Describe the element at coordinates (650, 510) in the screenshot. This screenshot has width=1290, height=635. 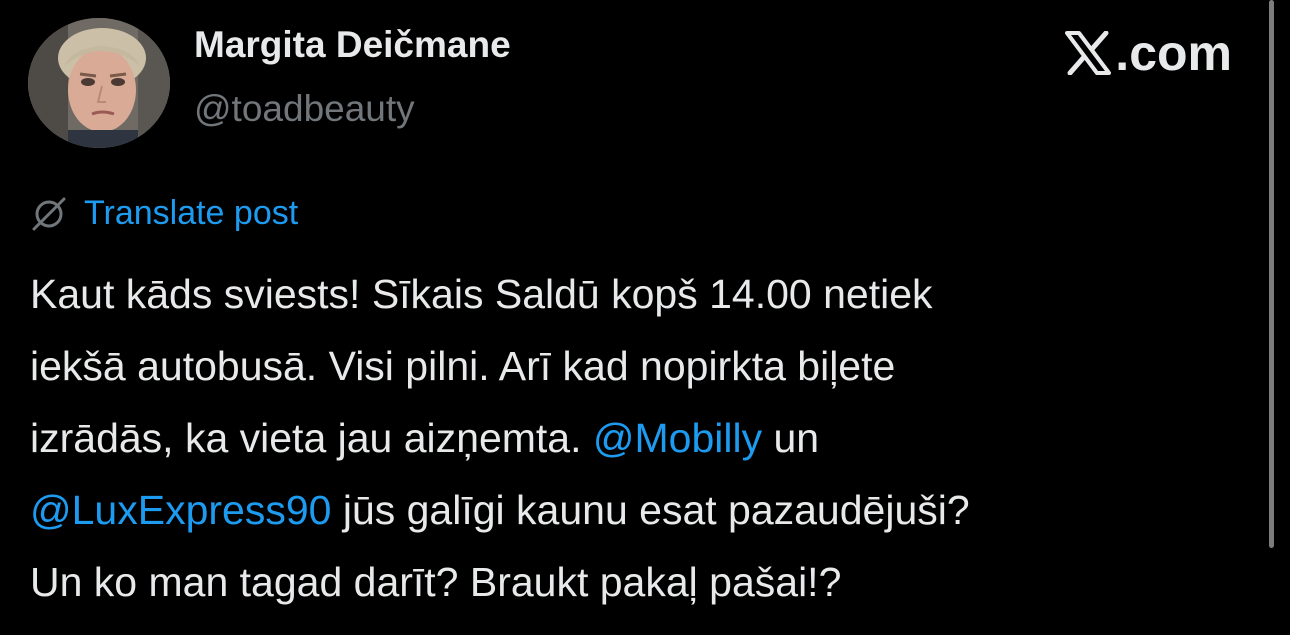
I see `post-line-4-text: jūs galīgi kaunu esat pazaudējuši?` at that location.